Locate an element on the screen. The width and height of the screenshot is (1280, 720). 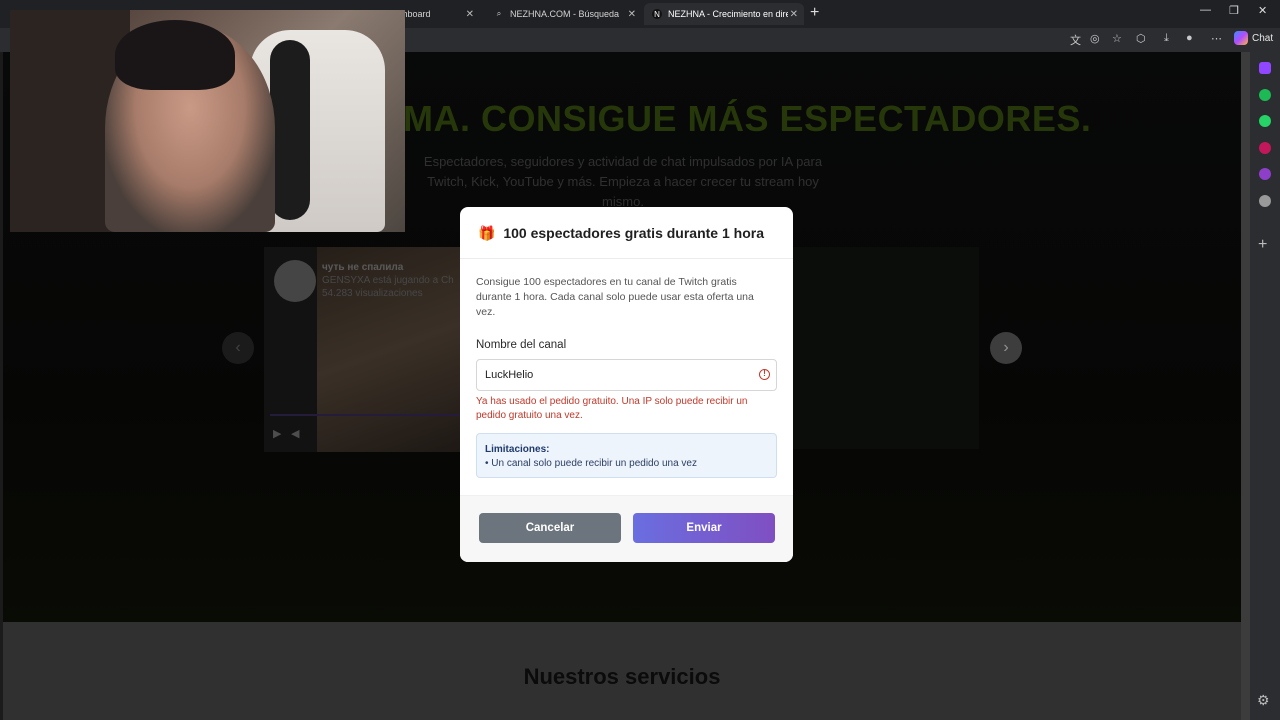
tab-label: NEZHNA.COM - Búsqueda is located at coordinates (565, 14).